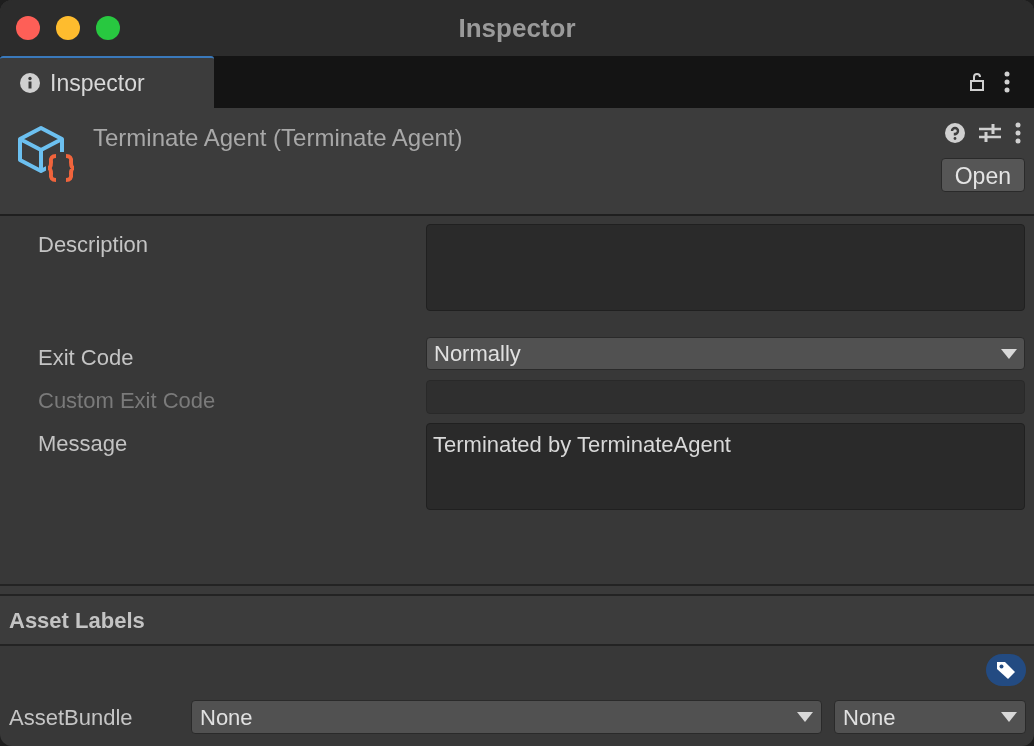 This screenshot has width=1034, height=746. Describe the element at coordinates (517, 27) in the screenshot. I see `window-title: Inspector` at that location.